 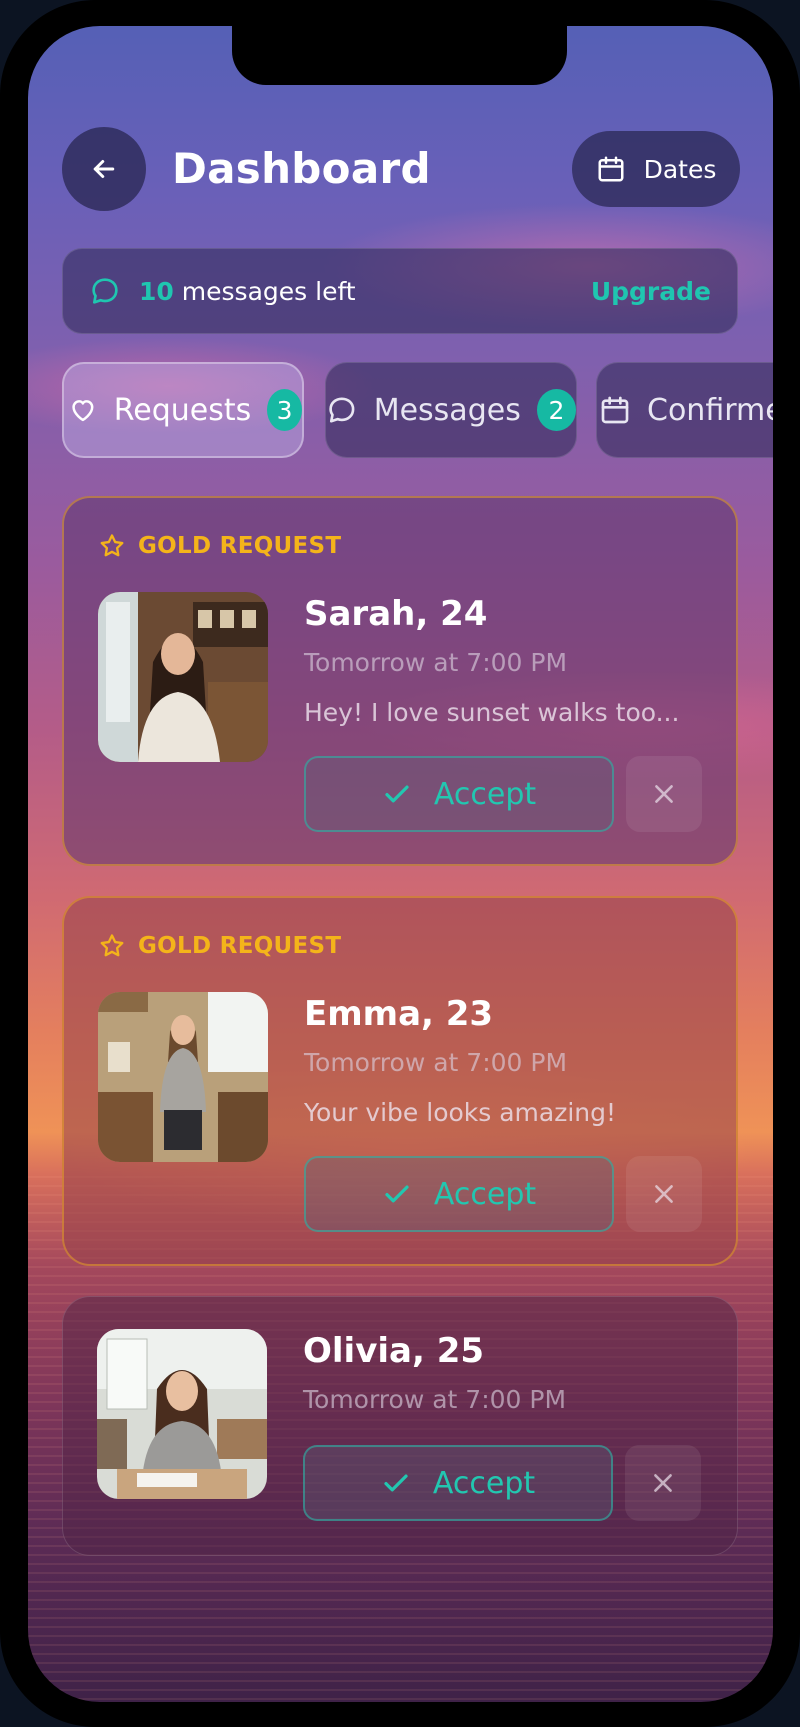 What do you see at coordinates (460, 1112) in the screenshot?
I see `request-message: Your vibe looks amazing!` at bounding box center [460, 1112].